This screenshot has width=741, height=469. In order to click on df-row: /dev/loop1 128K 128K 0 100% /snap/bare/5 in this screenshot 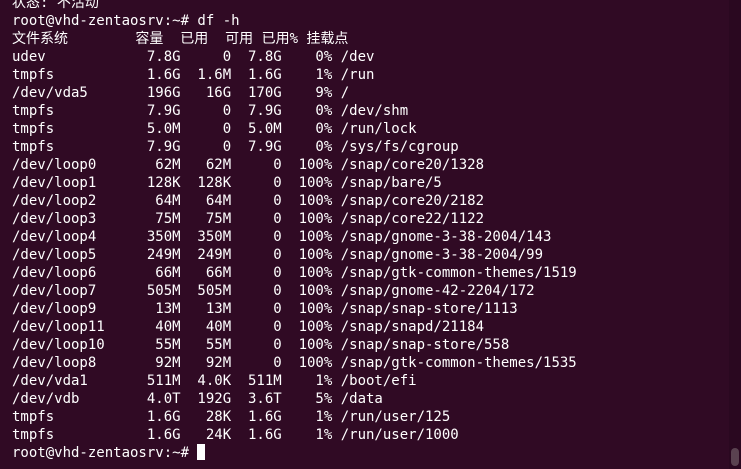, I will do `click(227, 183)`.